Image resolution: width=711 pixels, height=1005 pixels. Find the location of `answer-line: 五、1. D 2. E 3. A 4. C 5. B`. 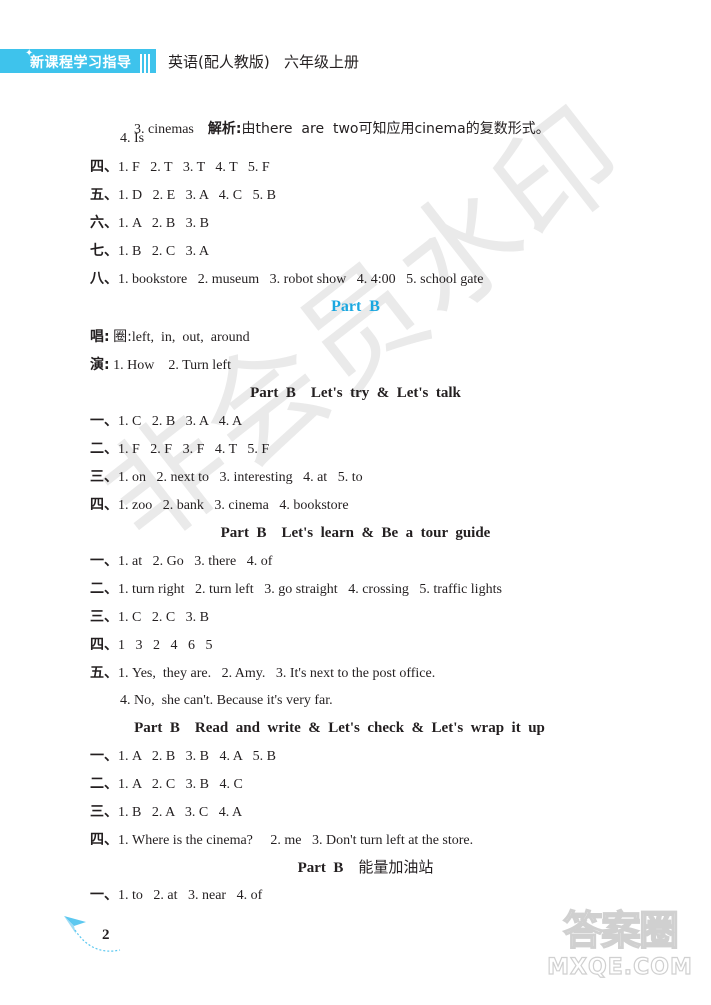

answer-line: 五、1. D 2. E 3. A 4. C 5. B is located at coordinates (183, 195).